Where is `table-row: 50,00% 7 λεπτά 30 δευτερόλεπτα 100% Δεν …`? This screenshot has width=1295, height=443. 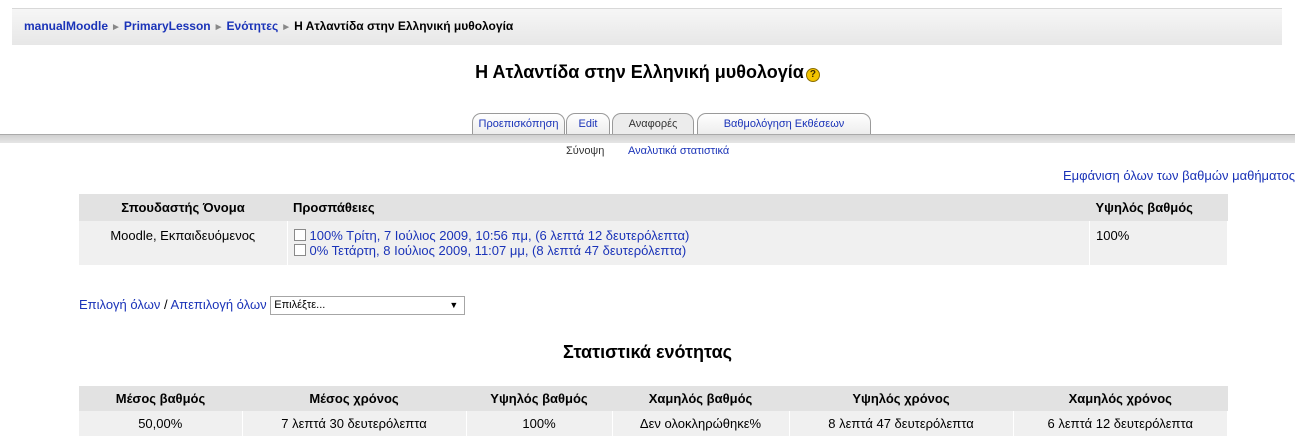
table-row: 50,00% 7 λεπτά 30 δευτερόλεπτα 100% Δεν … is located at coordinates (653, 423).